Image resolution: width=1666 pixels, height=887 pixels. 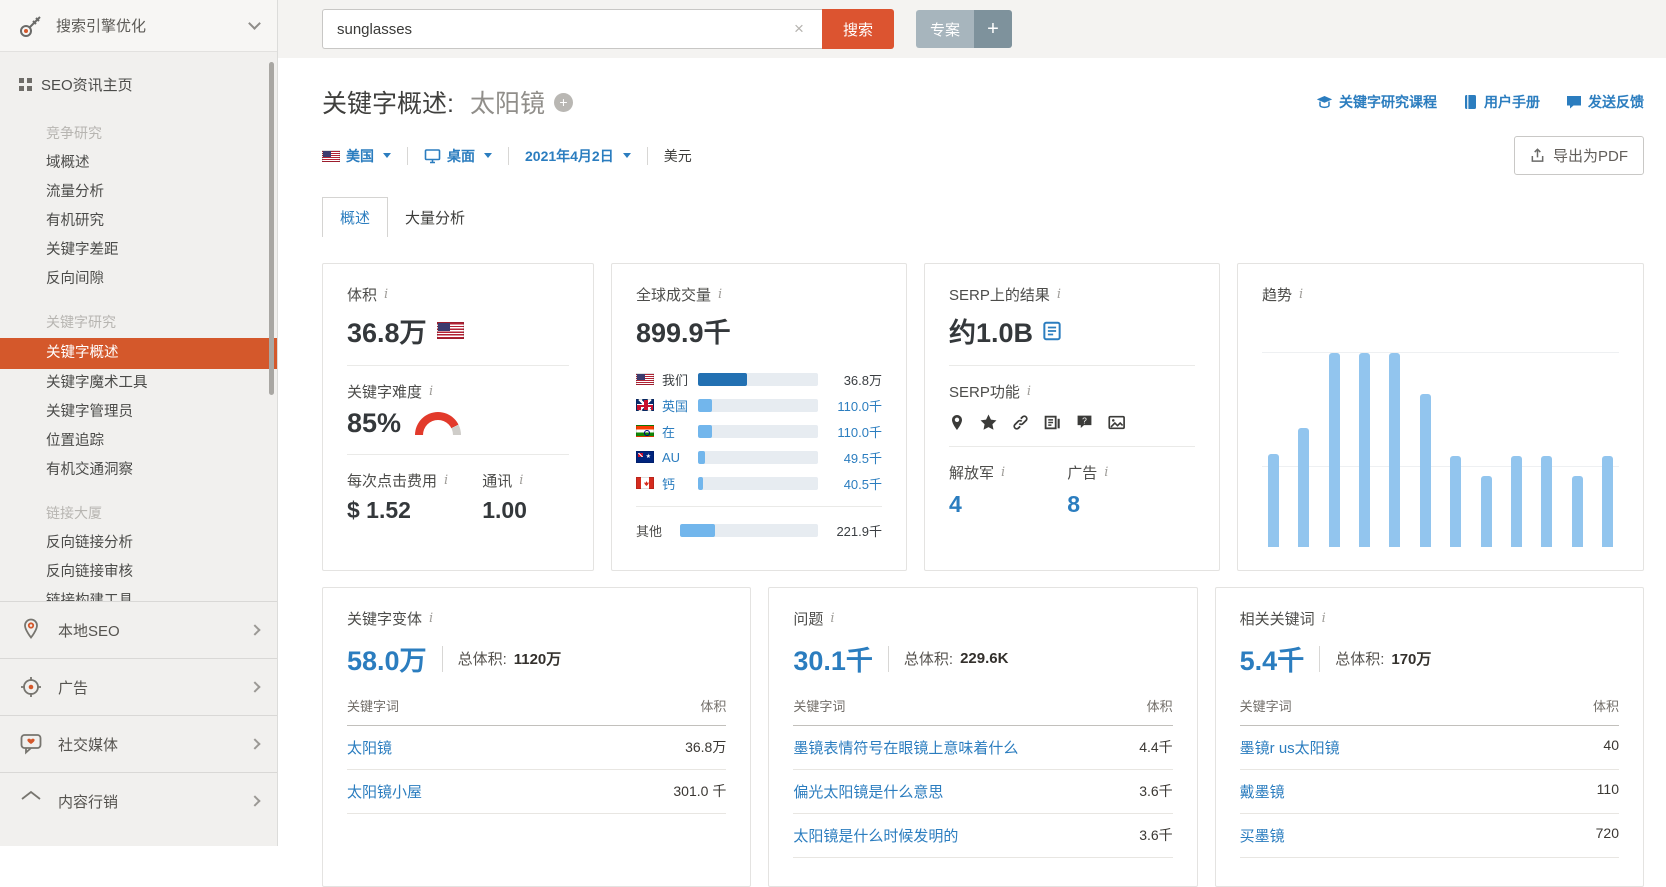 I want to click on reviews-star-icon, so click(x=988, y=422).